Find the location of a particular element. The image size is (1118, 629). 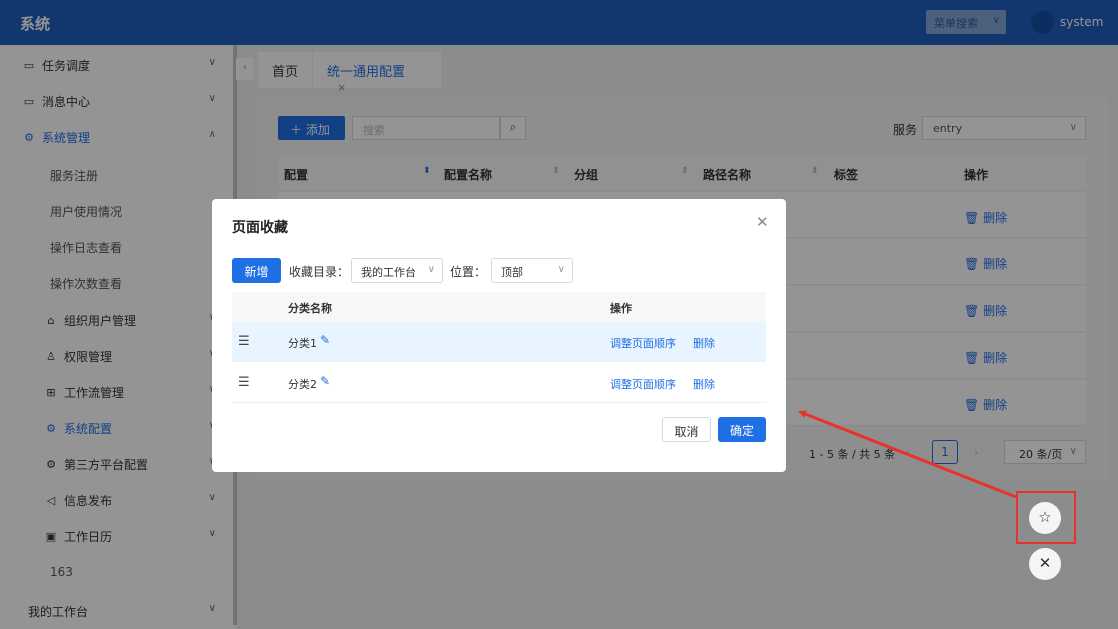

annotation-arrow is located at coordinates (907, 454).